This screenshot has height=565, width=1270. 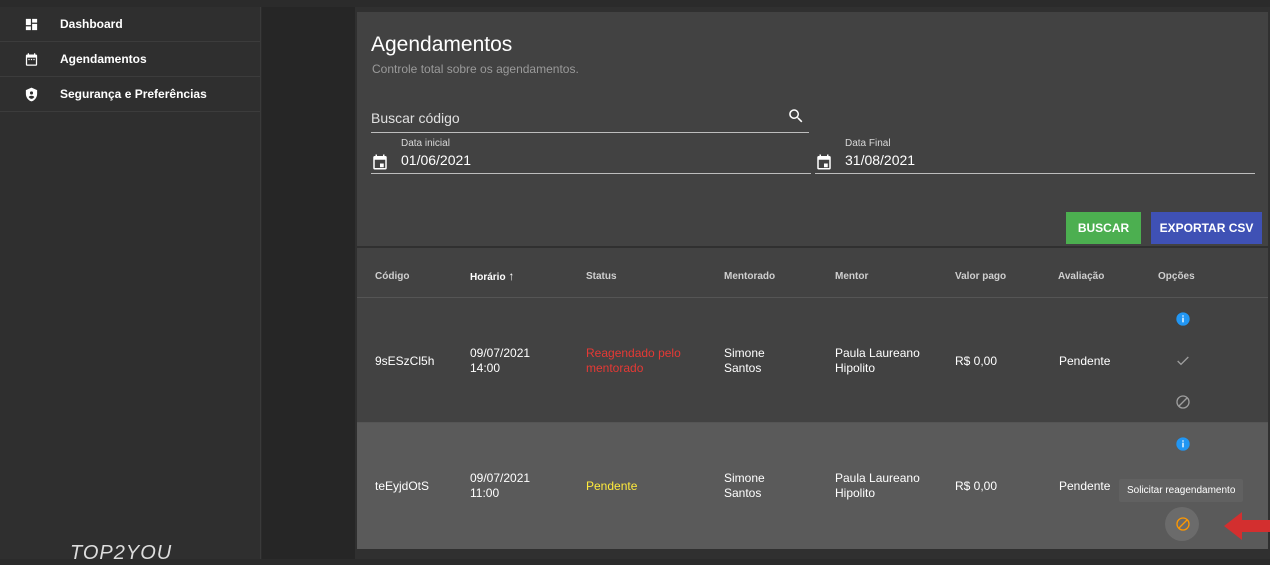 What do you see at coordinates (30, 24) in the screenshot?
I see `dashboard-icon` at bounding box center [30, 24].